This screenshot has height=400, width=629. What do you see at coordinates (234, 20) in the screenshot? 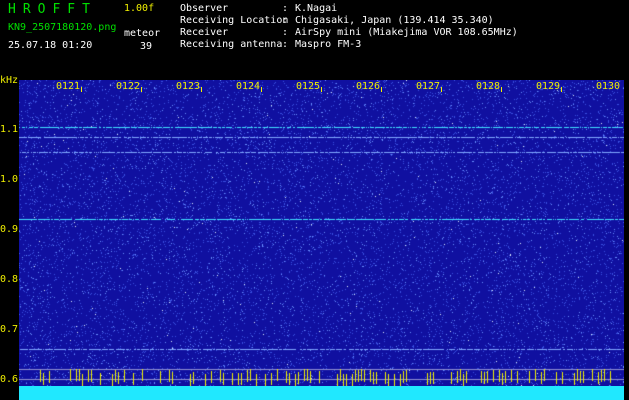
I see `location-key: Receiving Location` at bounding box center [234, 20].